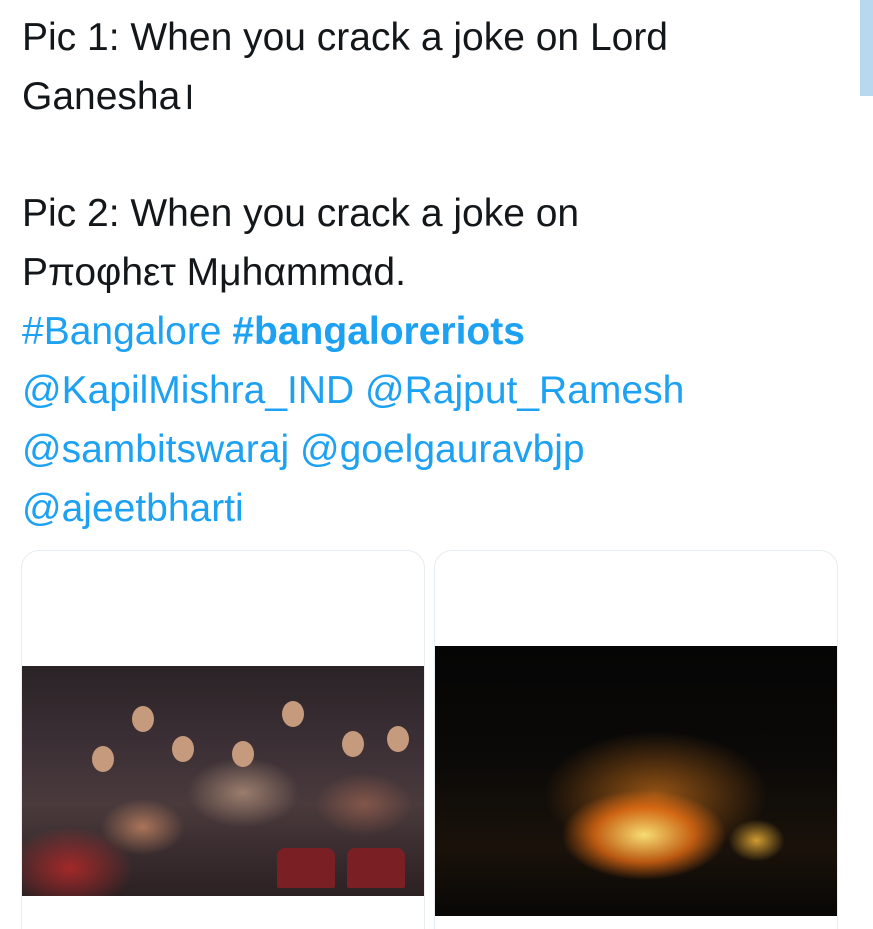  I want to click on mention-line: @sambitswaraj @goelgauravbjp, so click(437, 449).